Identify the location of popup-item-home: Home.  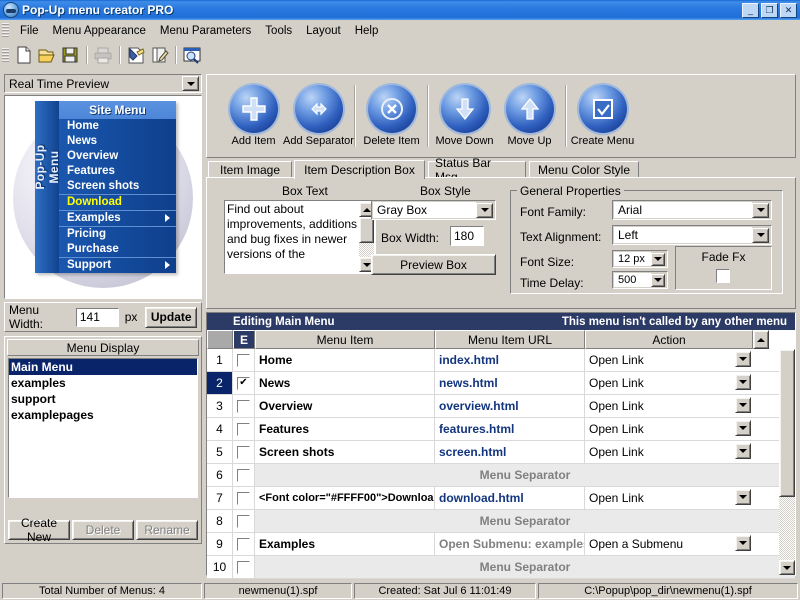
(117, 126).